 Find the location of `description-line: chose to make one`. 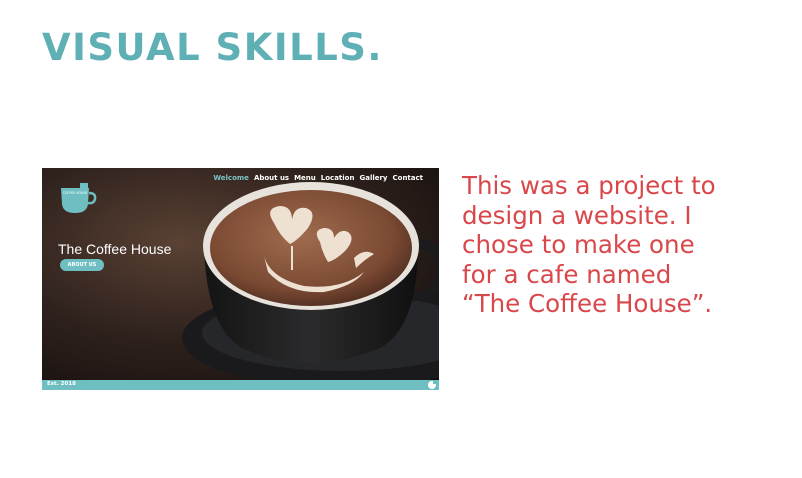

description-line: chose to make one is located at coordinates (578, 244).